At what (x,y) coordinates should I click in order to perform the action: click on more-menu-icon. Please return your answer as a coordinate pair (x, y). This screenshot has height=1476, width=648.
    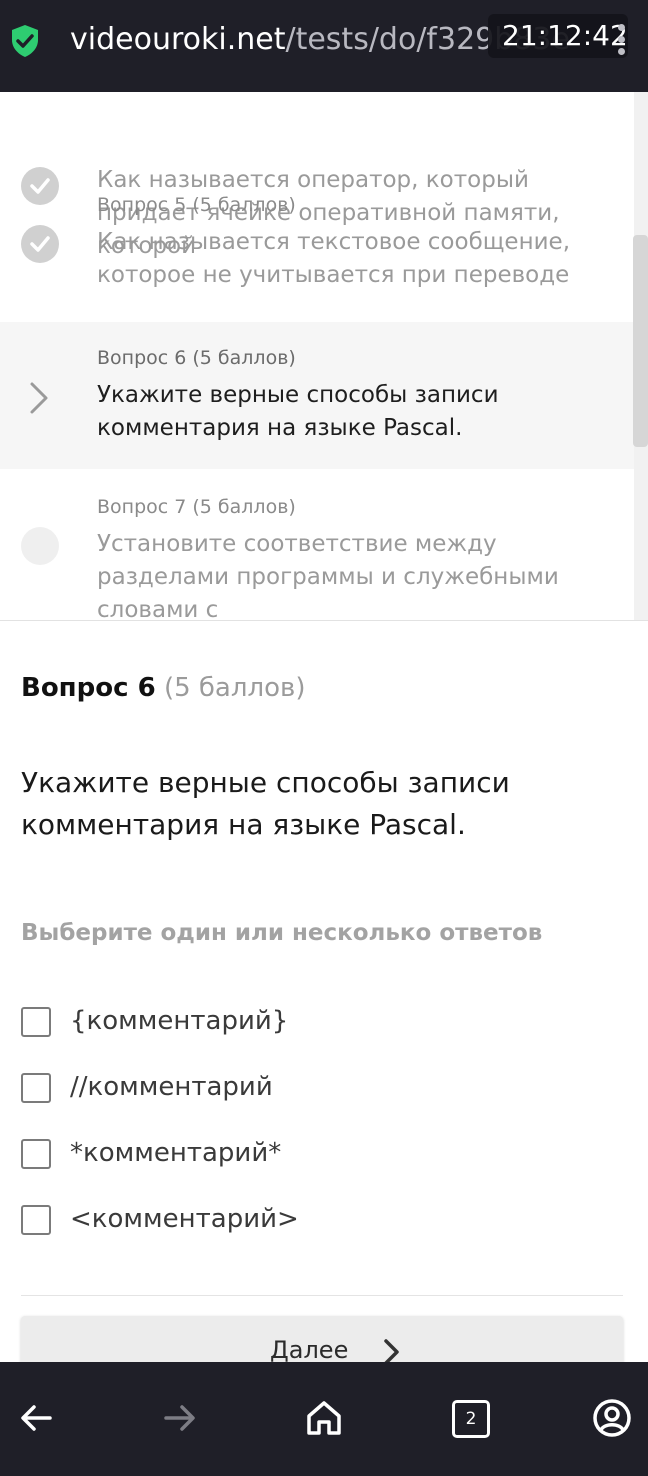
    Looking at the image, I should click on (624, 41).